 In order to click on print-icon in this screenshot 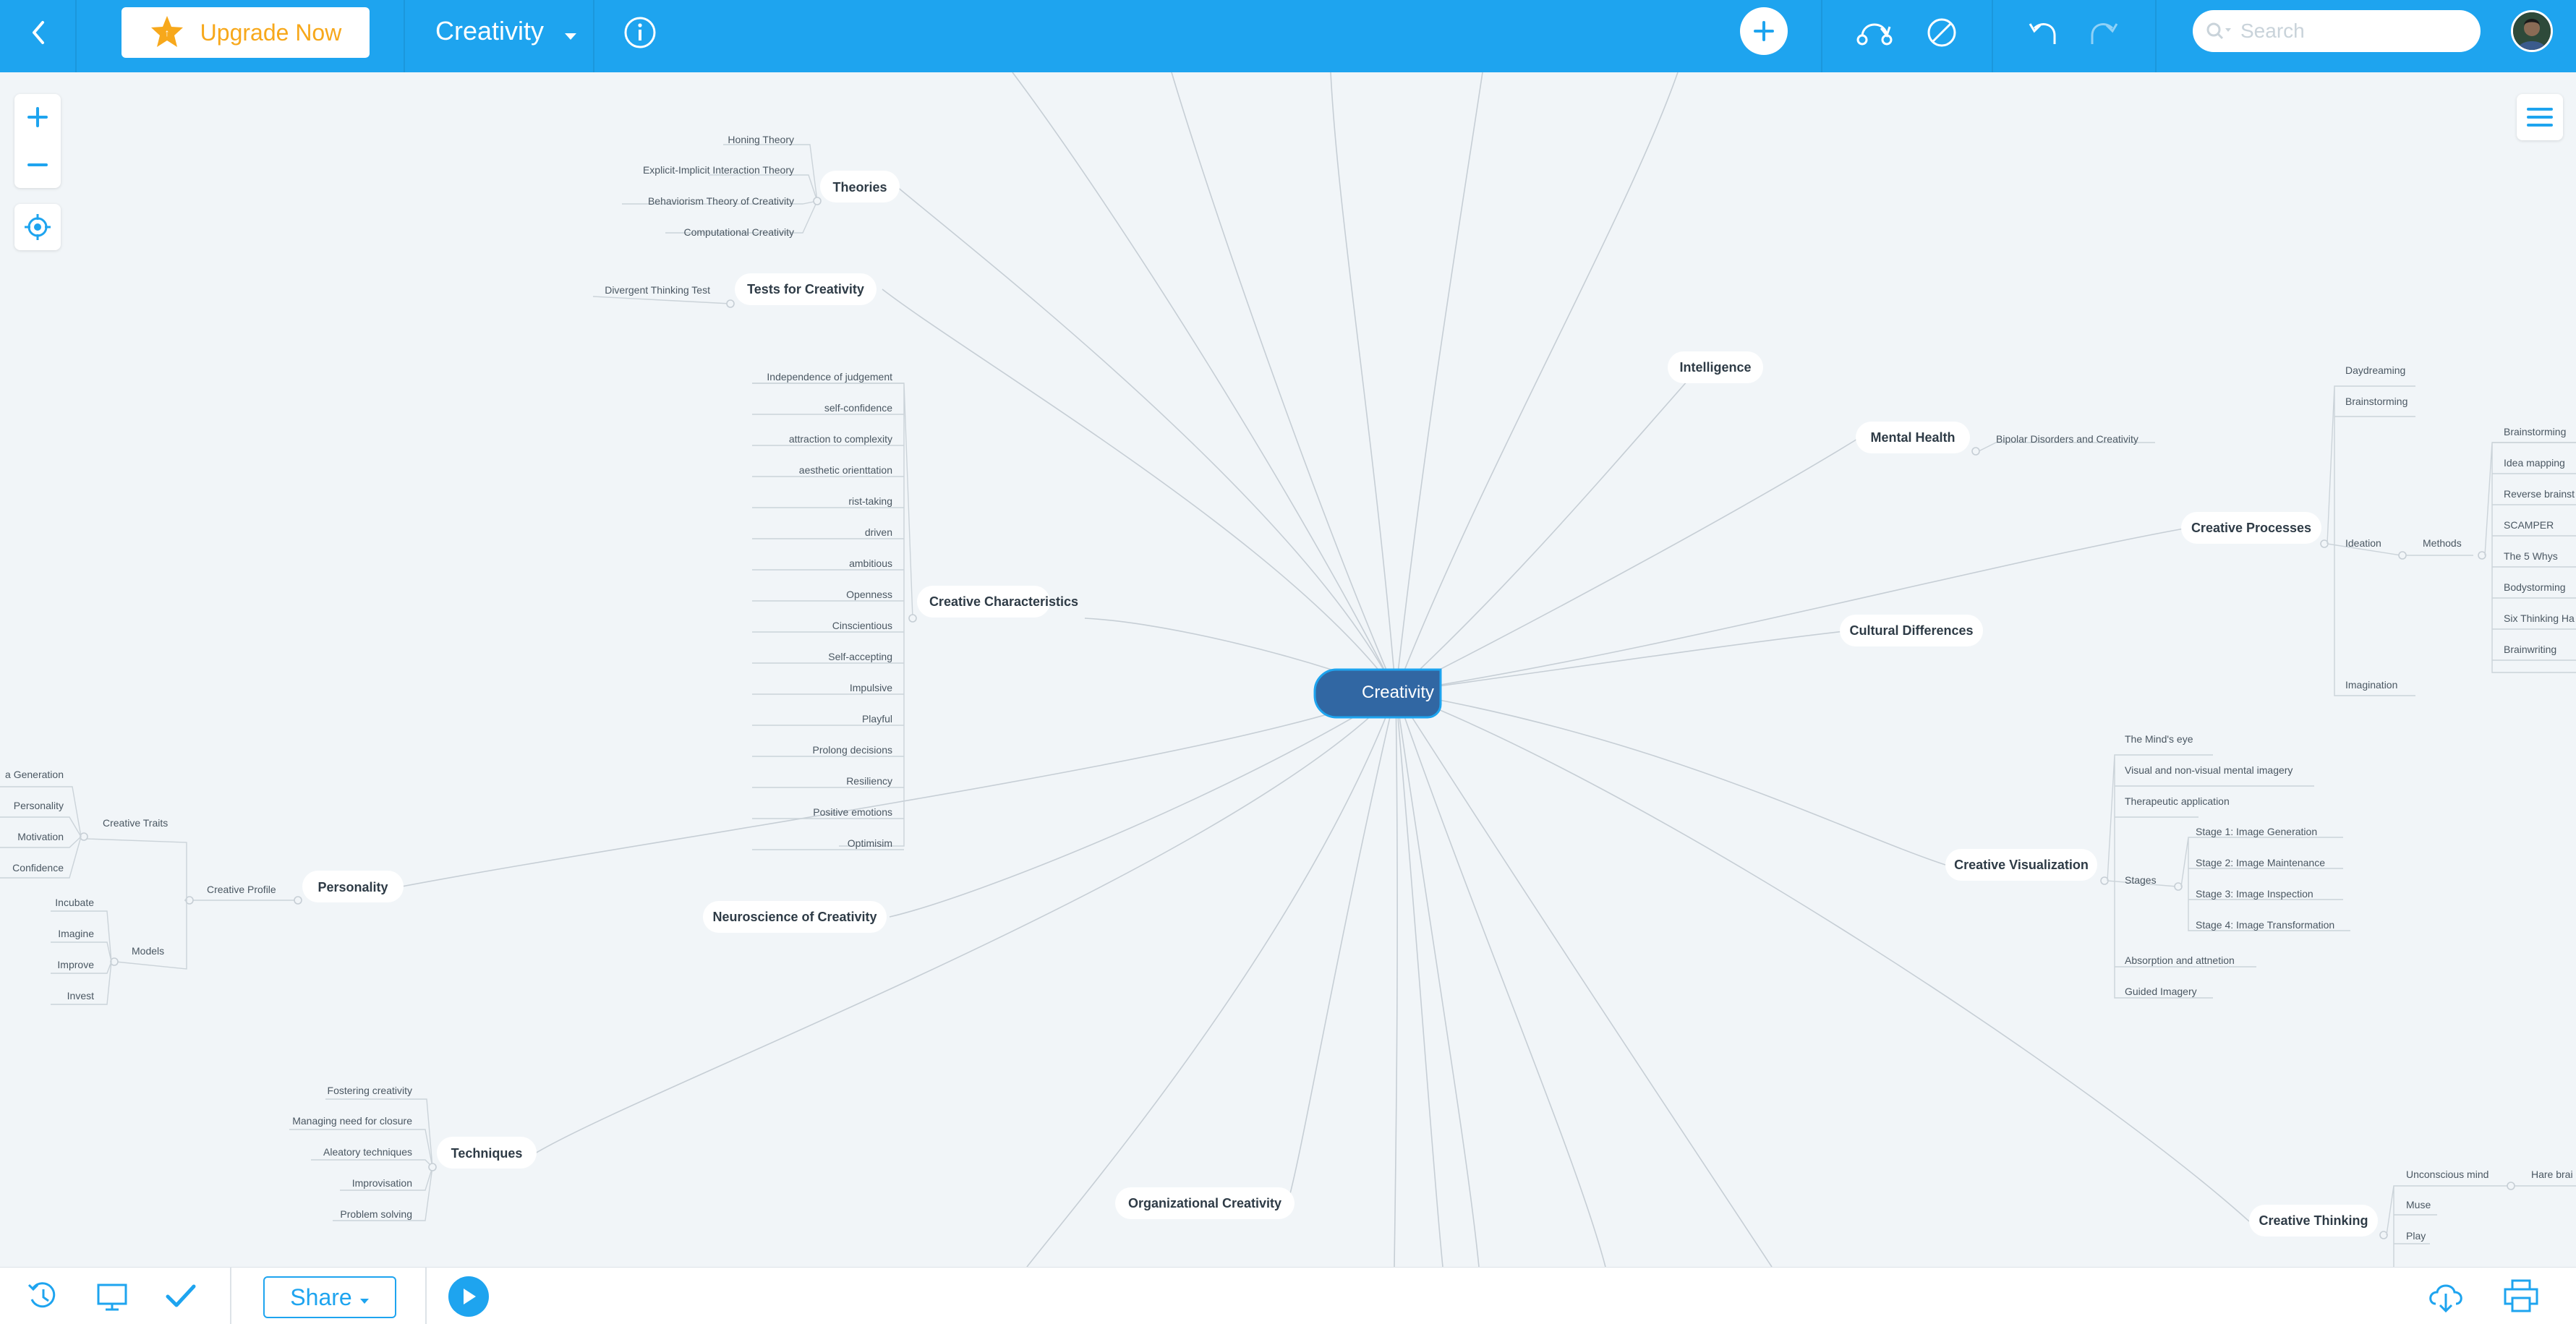, I will do `click(2522, 1296)`.